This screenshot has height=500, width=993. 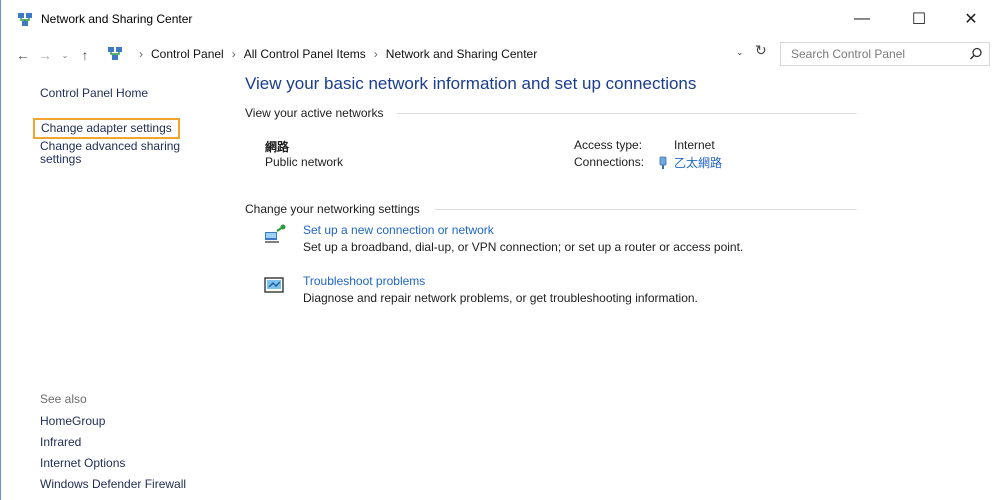 What do you see at coordinates (663, 162) in the screenshot?
I see `ethernet-adapter-icon` at bounding box center [663, 162].